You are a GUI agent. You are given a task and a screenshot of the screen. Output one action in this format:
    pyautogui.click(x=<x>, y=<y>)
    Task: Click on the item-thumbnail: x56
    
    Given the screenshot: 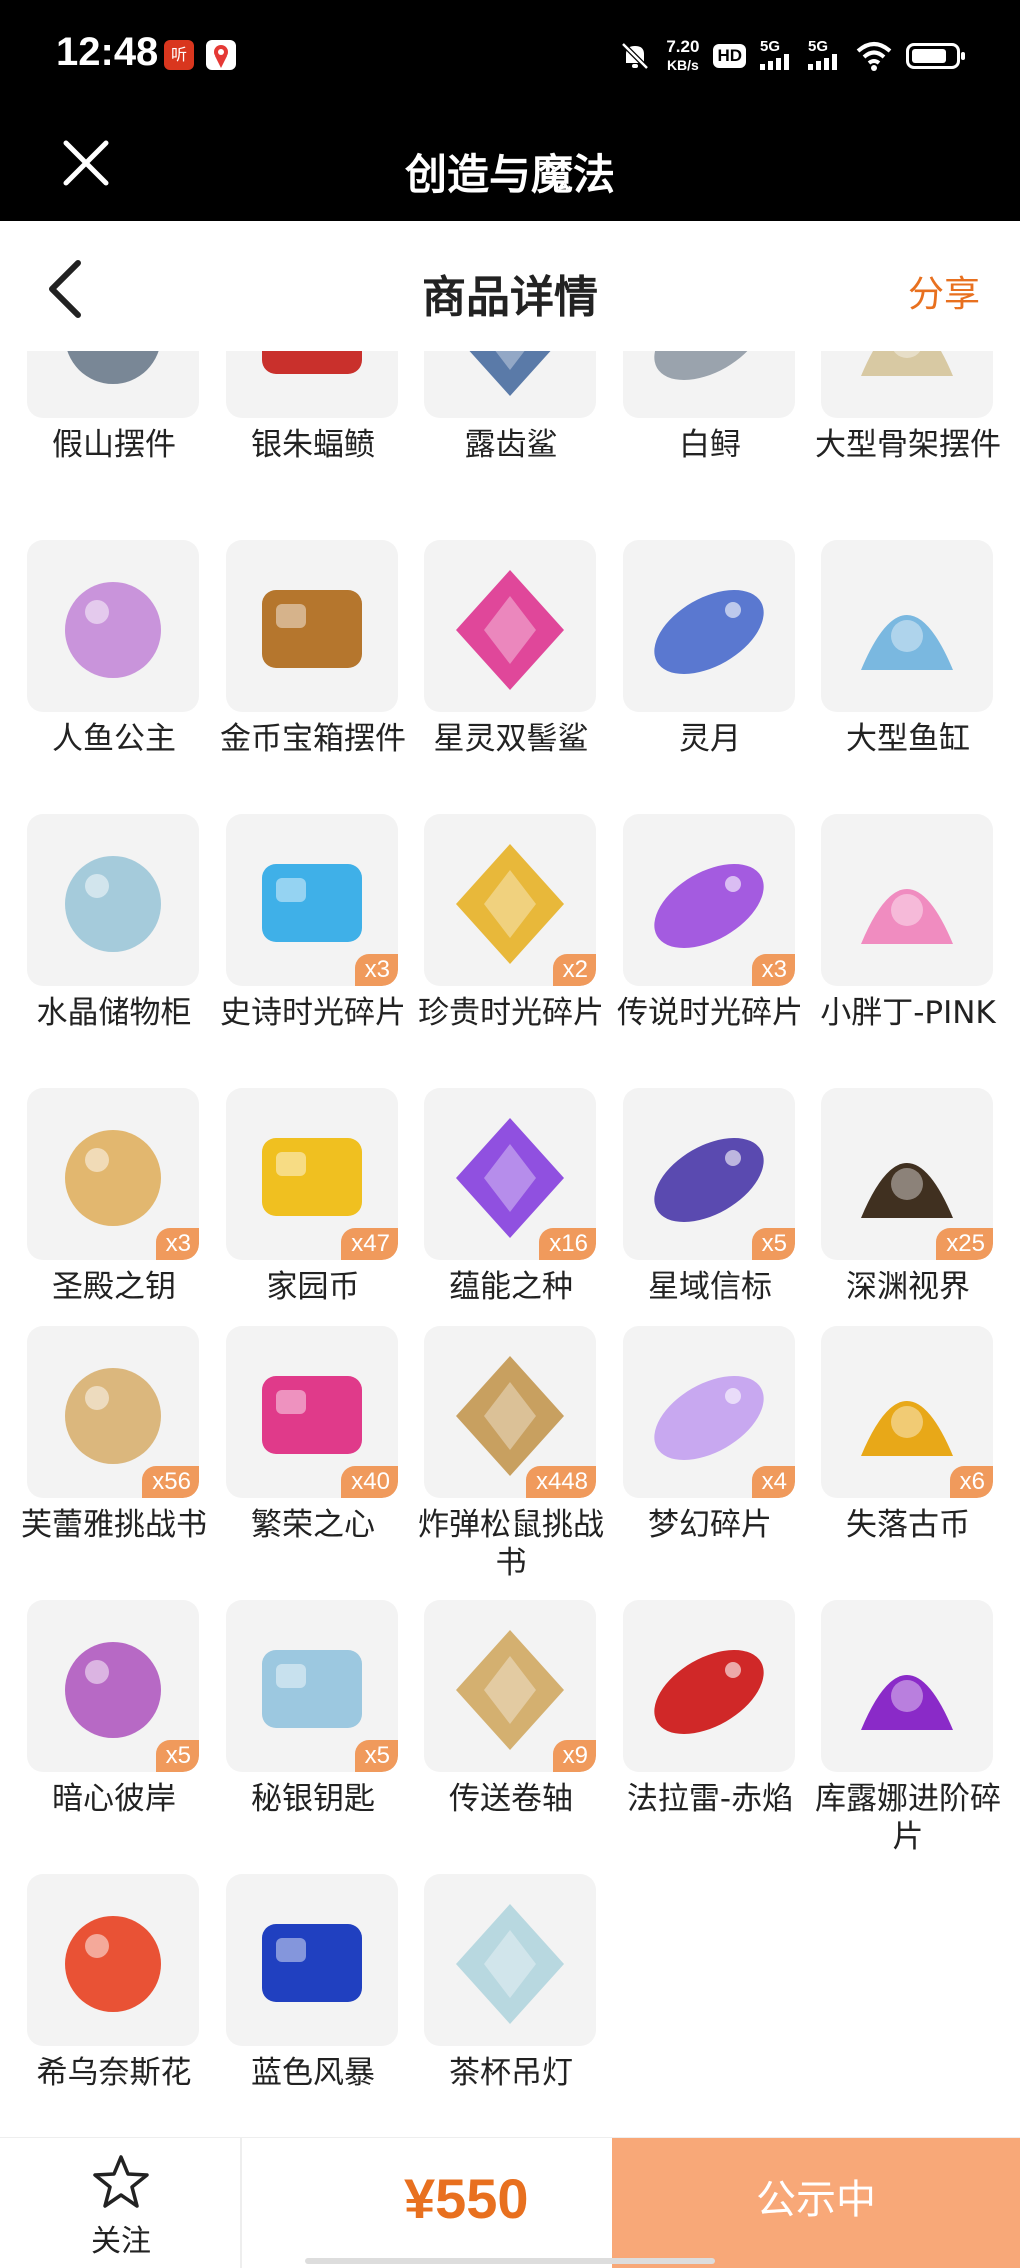 What is the action you would take?
    pyautogui.click(x=113, y=1412)
    